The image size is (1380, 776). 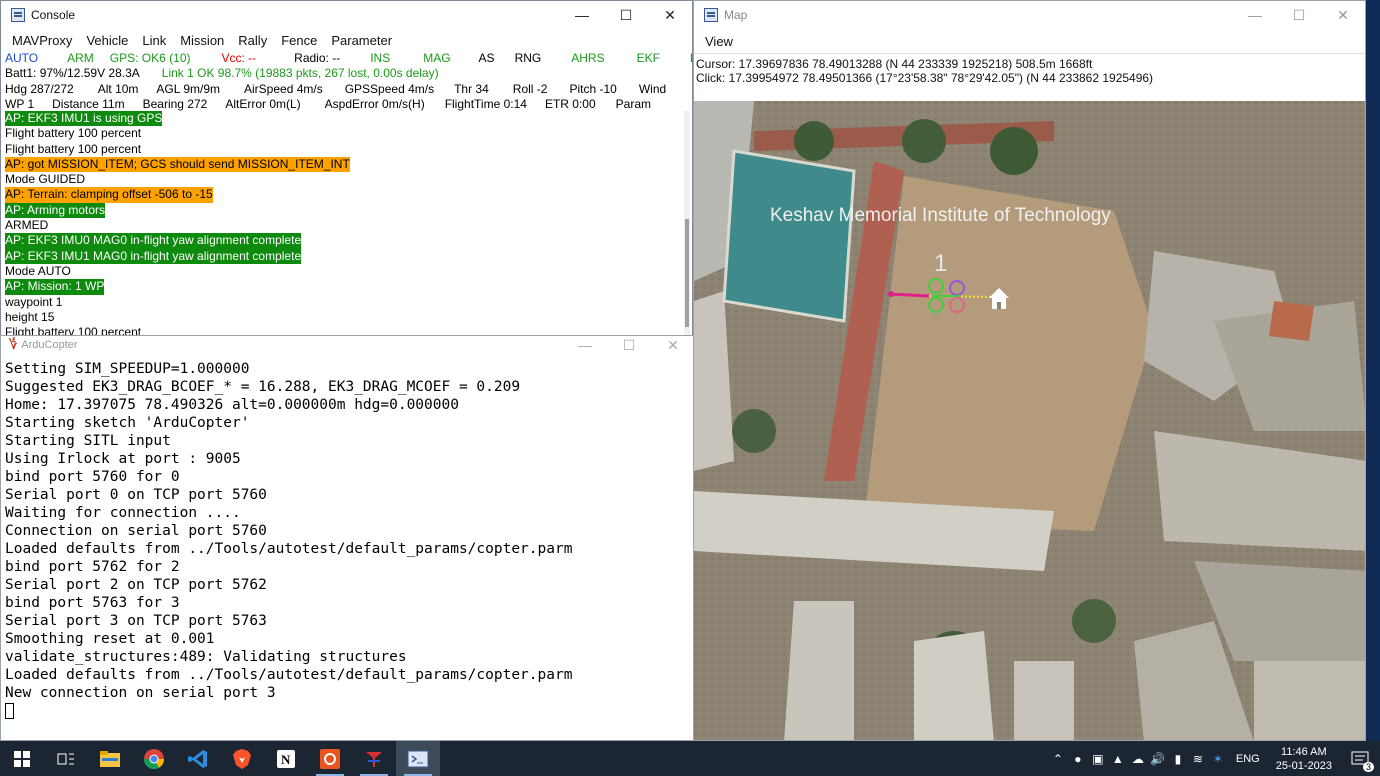 I want to click on status-value: Pitch -10, so click(x=593, y=88).